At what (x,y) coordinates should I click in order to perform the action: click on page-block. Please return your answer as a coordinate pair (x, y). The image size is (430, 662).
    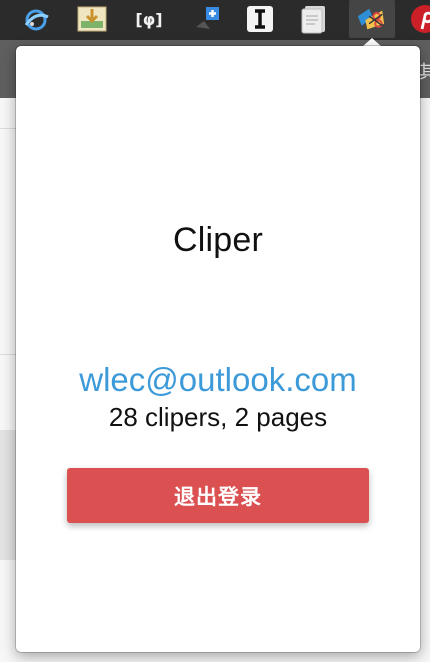
    Looking at the image, I should click on (8, 495).